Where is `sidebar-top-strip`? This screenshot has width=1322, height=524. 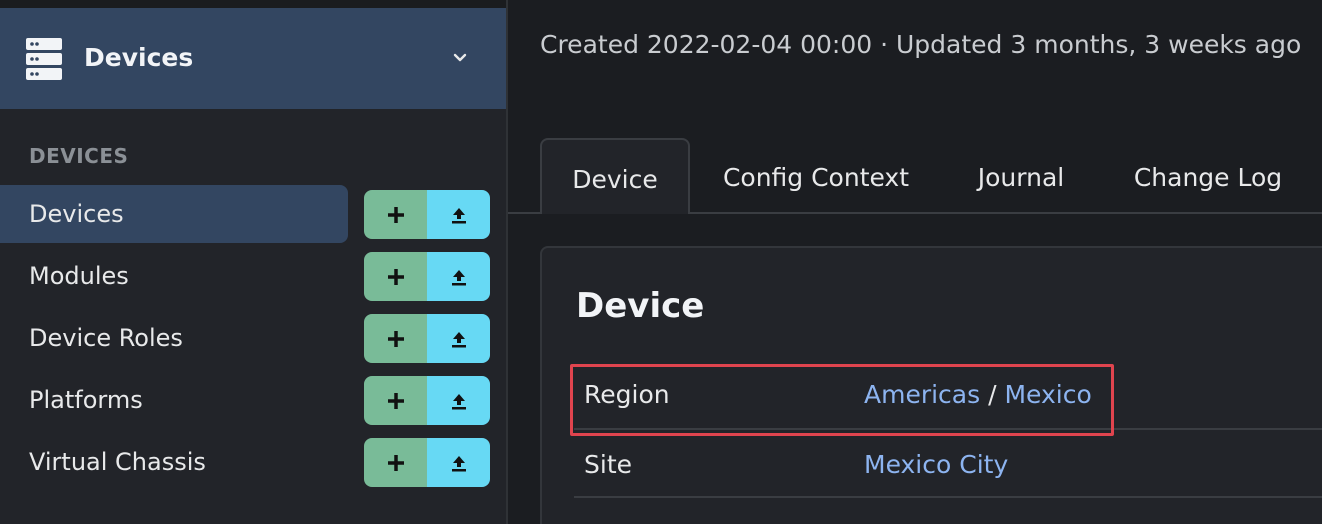 sidebar-top-strip is located at coordinates (253, 4).